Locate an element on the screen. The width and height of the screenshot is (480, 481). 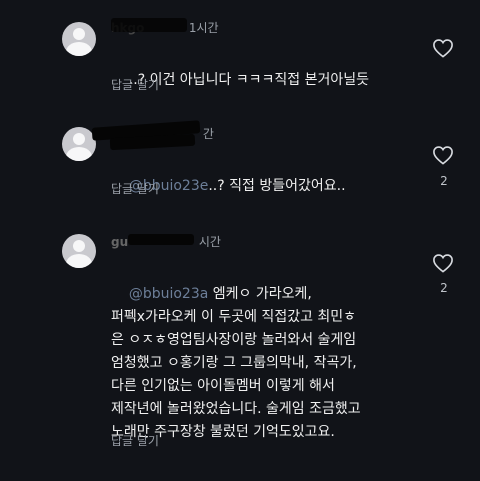
timestamp: 1시간 is located at coordinates (203, 28).